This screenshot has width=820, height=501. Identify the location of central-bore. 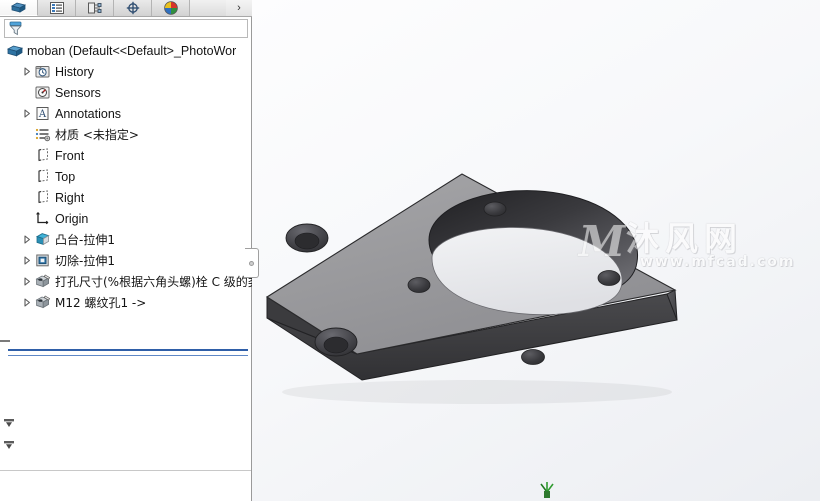
(533, 253).